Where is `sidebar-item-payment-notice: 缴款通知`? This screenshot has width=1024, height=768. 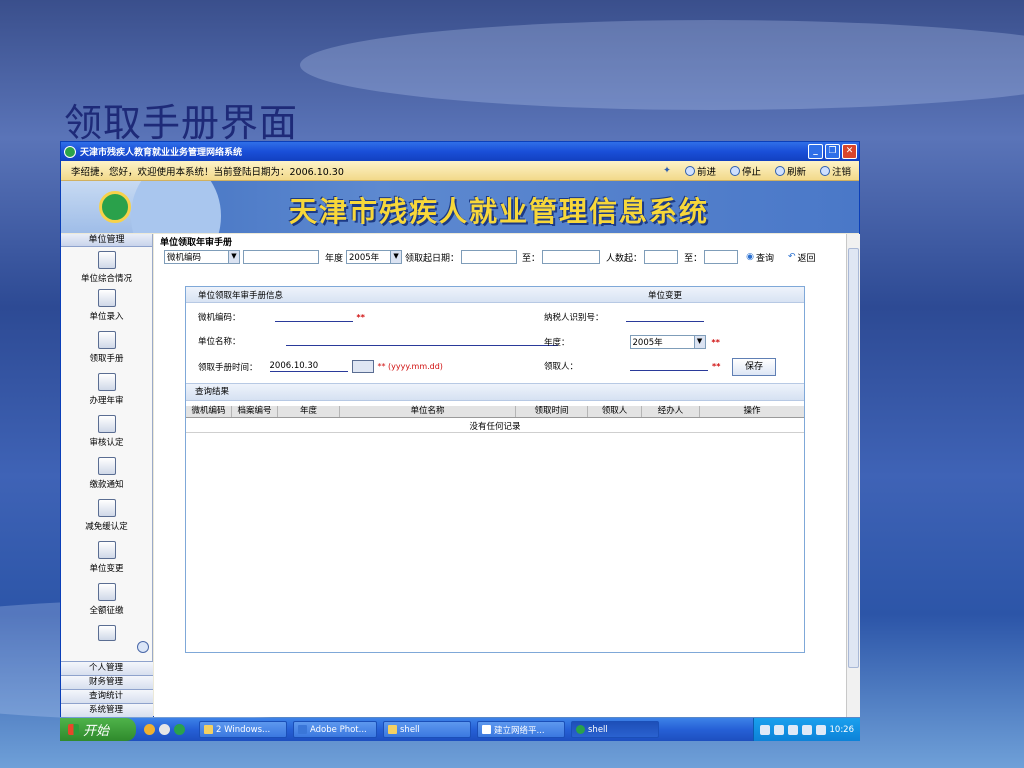
sidebar-item-payment-notice: 缴款通知 is located at coordinates (106, 474).